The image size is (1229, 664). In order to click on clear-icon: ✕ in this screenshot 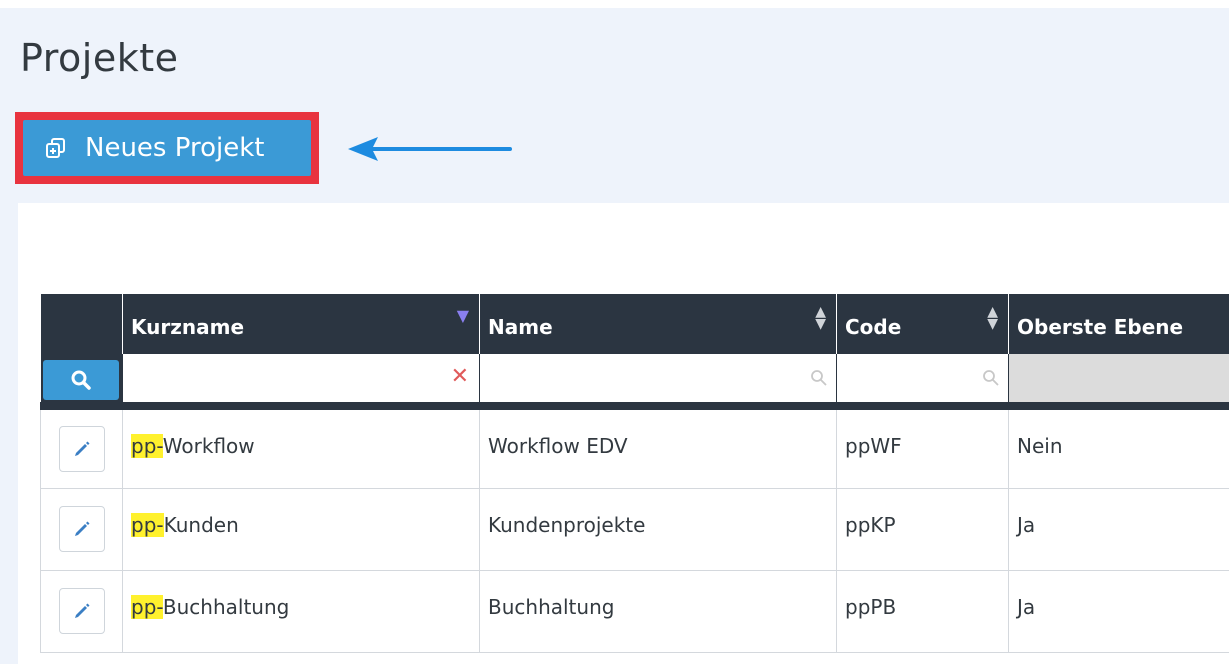, I will do `click(460, 376)`.